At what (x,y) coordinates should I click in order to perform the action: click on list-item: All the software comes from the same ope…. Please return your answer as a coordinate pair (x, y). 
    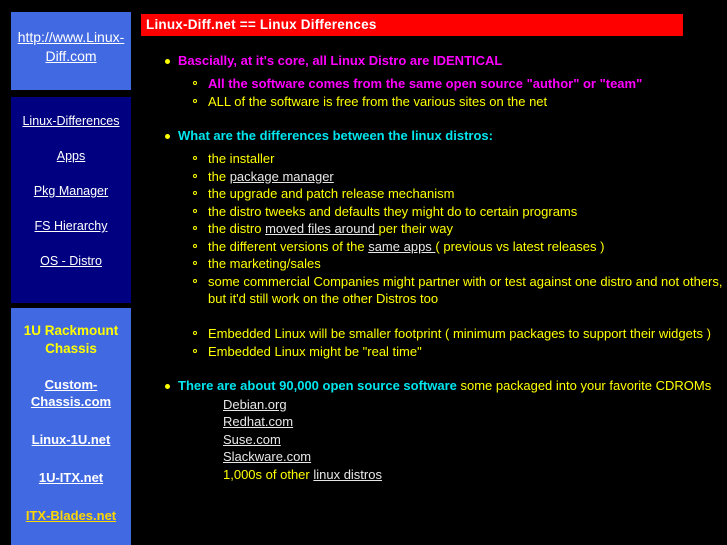
    Looking at the image, I should click on (452, 84).